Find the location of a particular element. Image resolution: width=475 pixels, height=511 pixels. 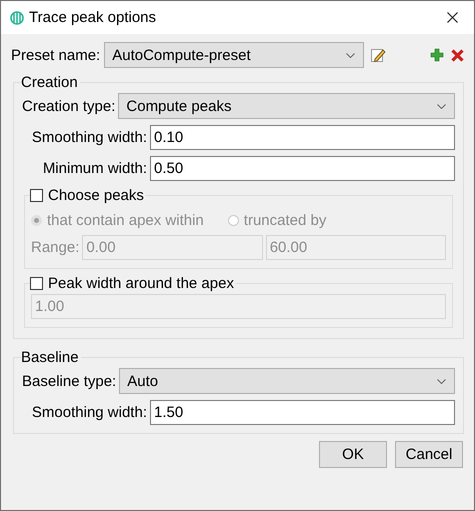

app-icon is located at coordinates (17, 17).